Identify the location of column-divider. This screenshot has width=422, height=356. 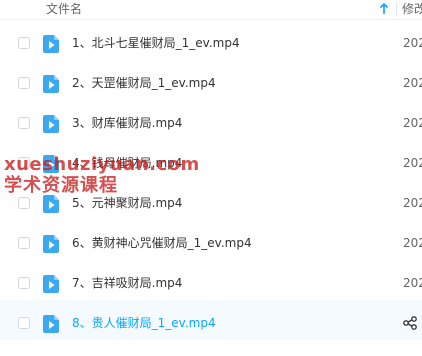
(396, 9).